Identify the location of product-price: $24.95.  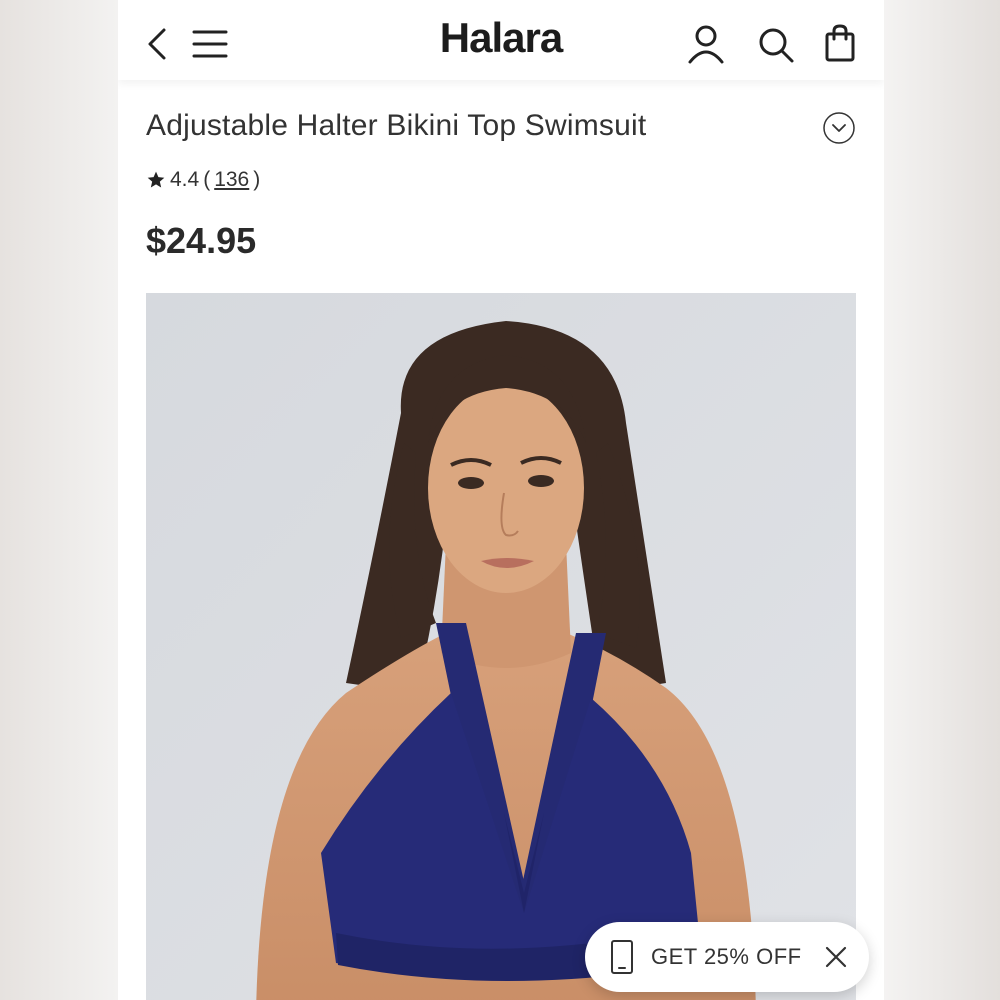
(201, 240).